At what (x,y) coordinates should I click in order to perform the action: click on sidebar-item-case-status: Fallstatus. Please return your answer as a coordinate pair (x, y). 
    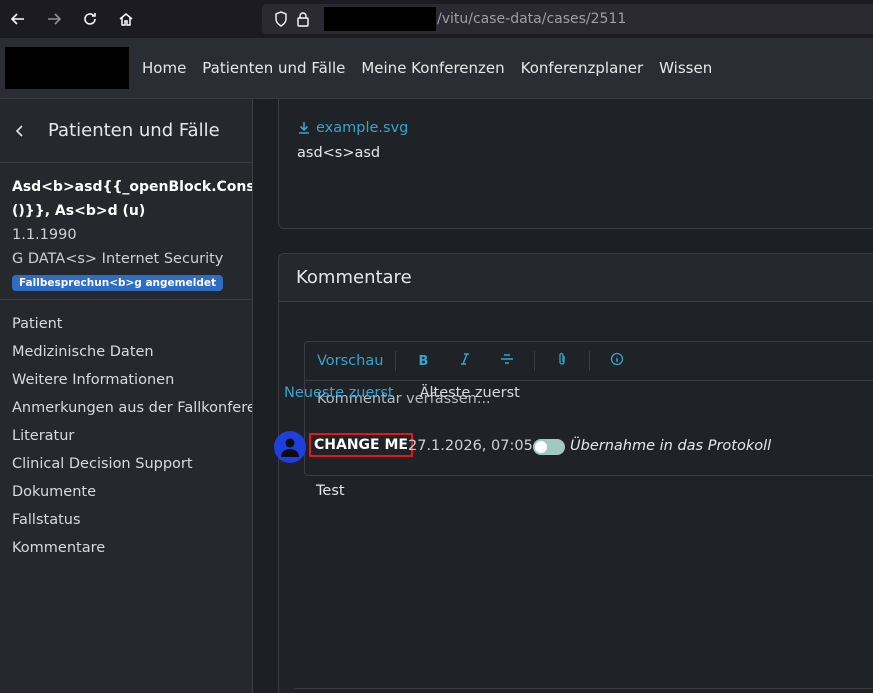
    Looking at the image, I should click on (126, 522).